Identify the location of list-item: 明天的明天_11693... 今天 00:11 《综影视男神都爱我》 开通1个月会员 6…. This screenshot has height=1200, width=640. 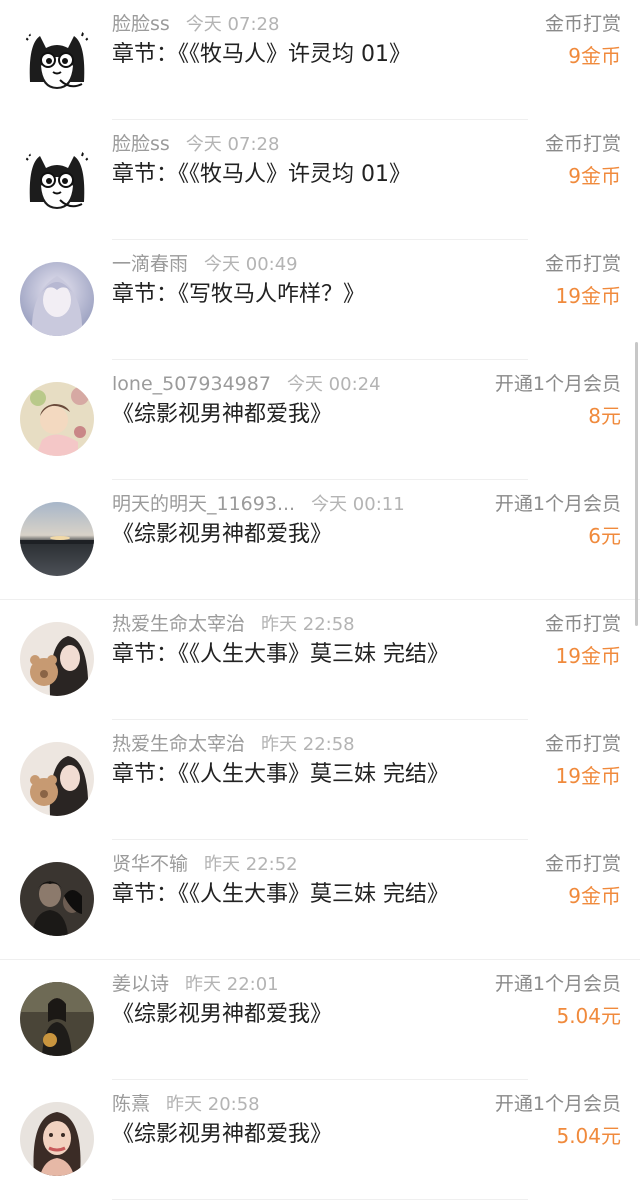
(320, 540).